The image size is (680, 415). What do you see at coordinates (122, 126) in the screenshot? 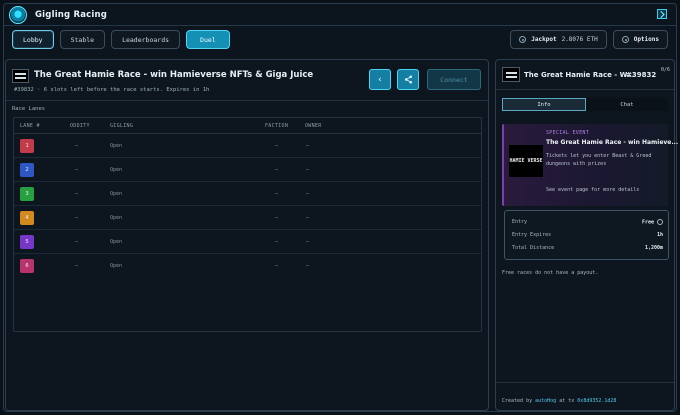
I see `header-gigling: GIGLING` at bounding box center [122, 126].